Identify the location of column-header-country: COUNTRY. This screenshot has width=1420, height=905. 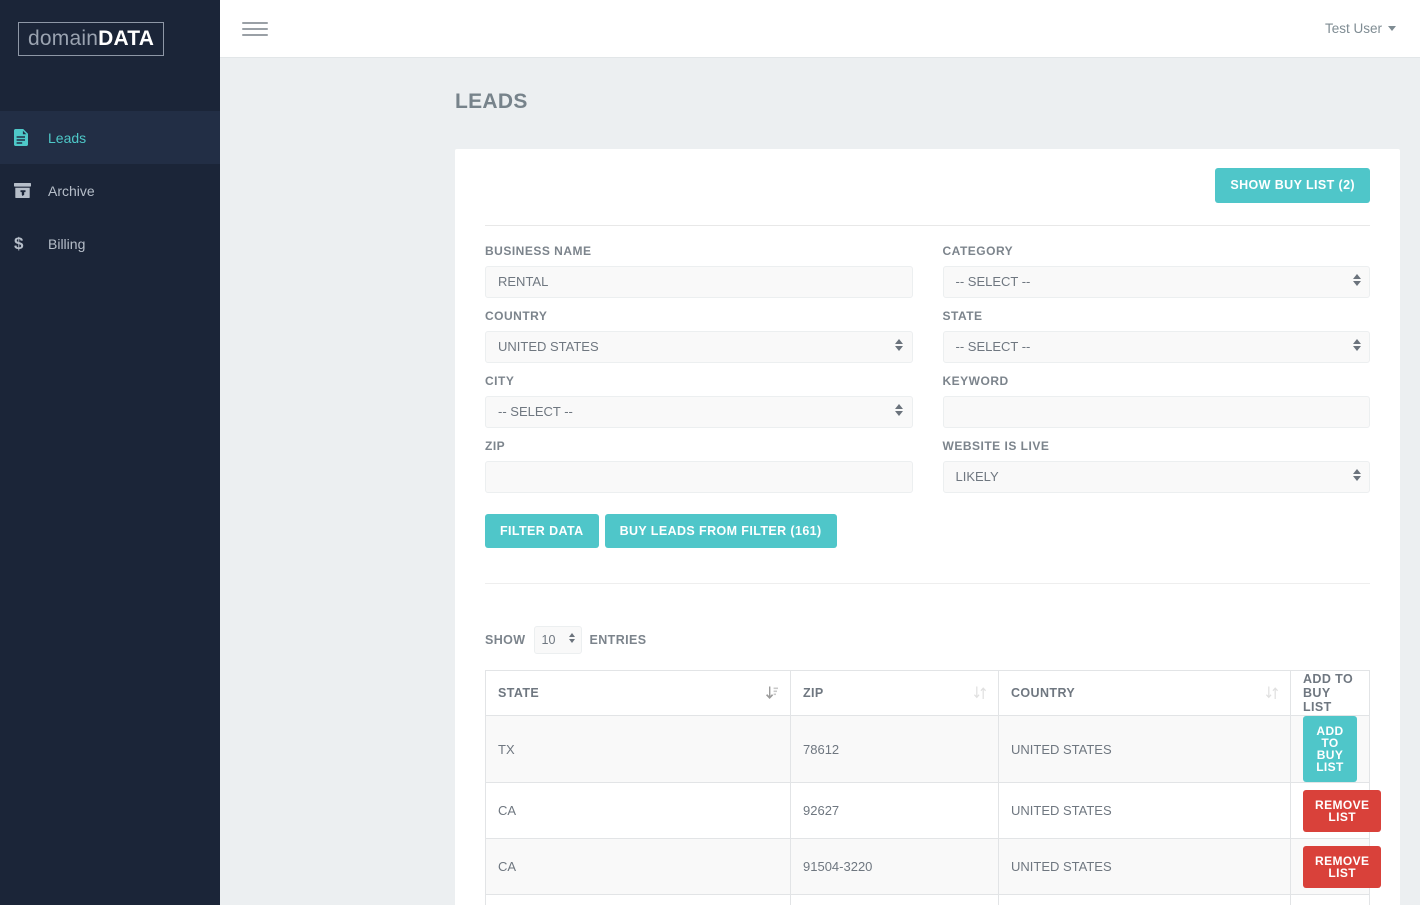
(1144, 693).